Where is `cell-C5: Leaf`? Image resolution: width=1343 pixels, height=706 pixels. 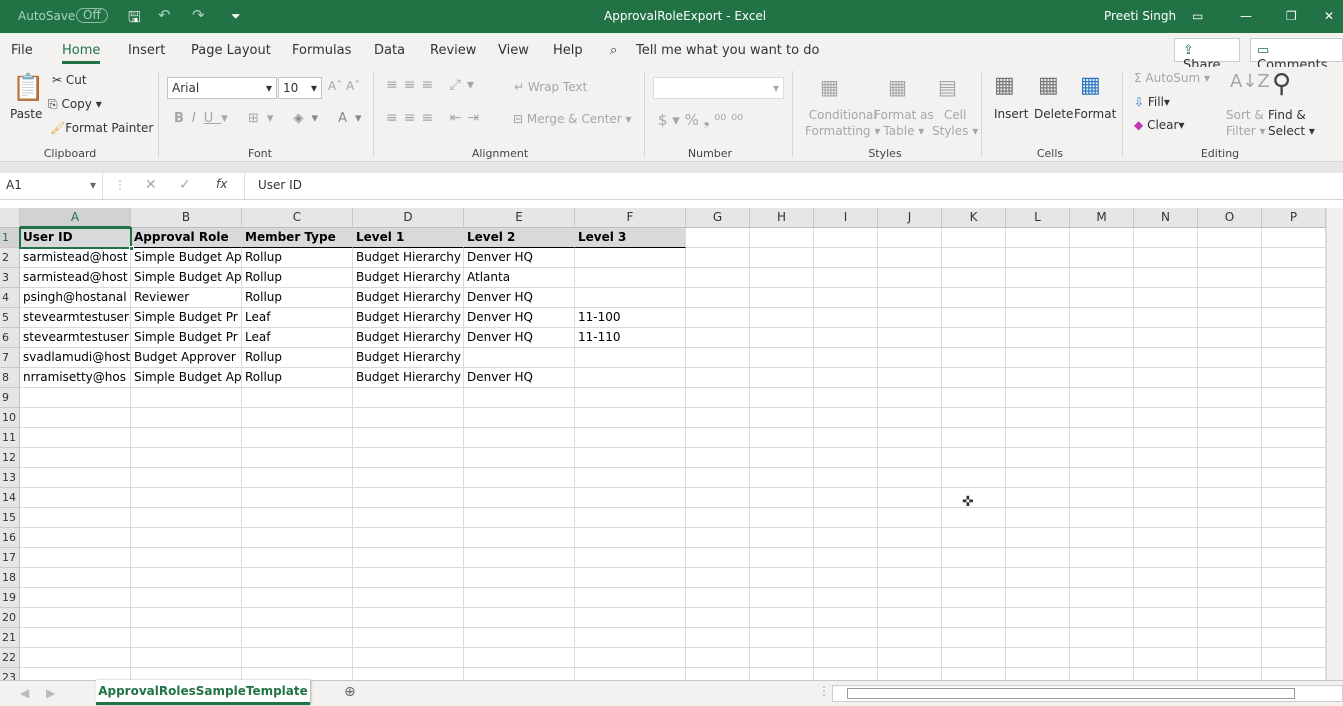
cell-C5: Leaf is located at coordinates (297, 318).